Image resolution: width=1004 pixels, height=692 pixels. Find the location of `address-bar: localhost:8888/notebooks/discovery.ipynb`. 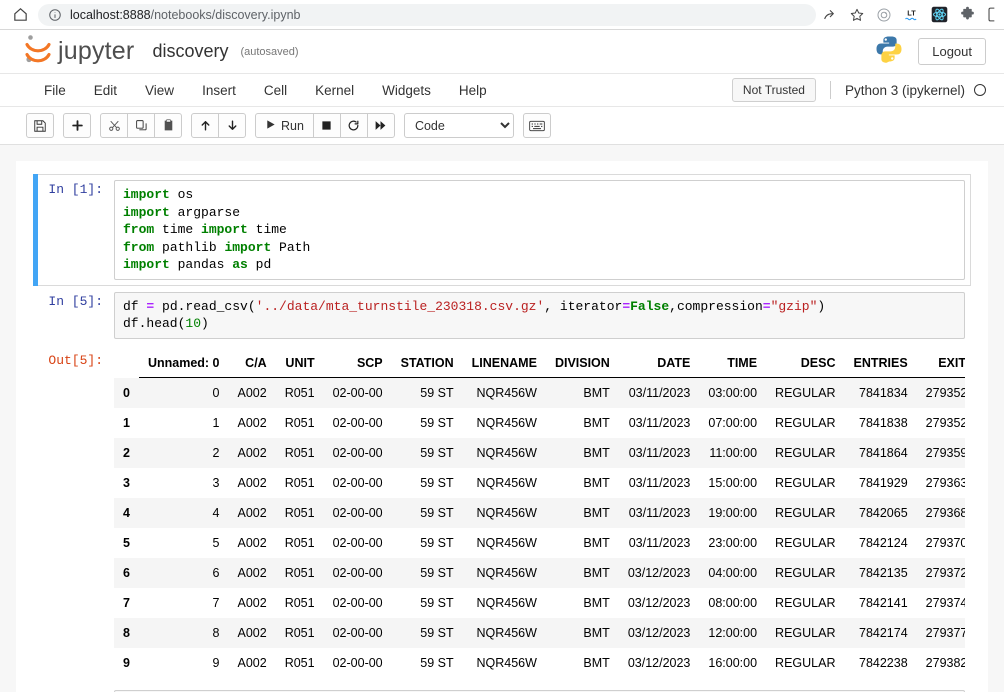

address-bar: localhost:8888/notebooks/discovery.ipynb is located at coordinates (427, 14).